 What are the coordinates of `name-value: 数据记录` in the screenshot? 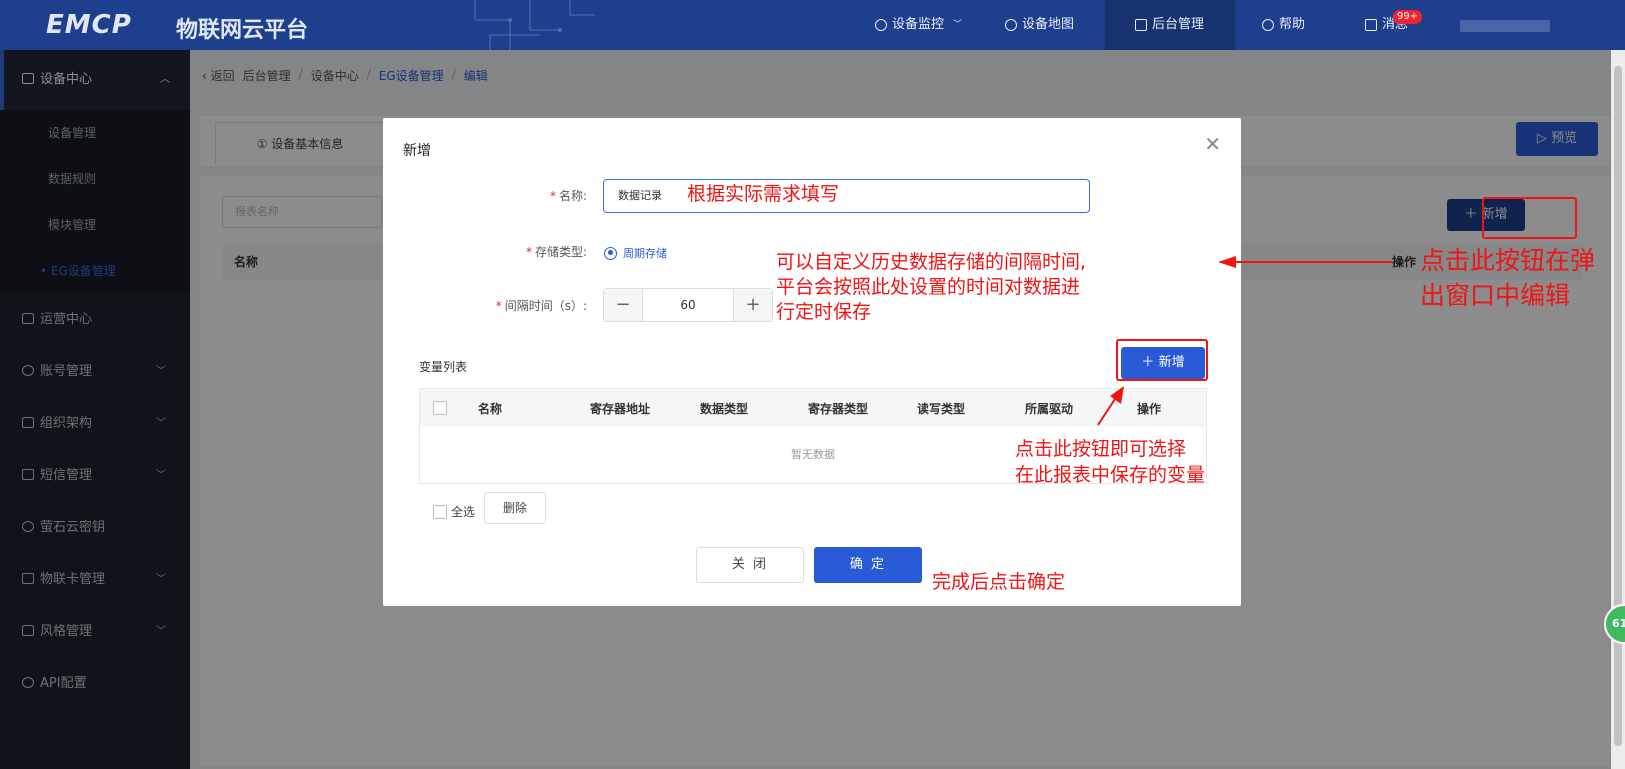 It's located at (640, 195).